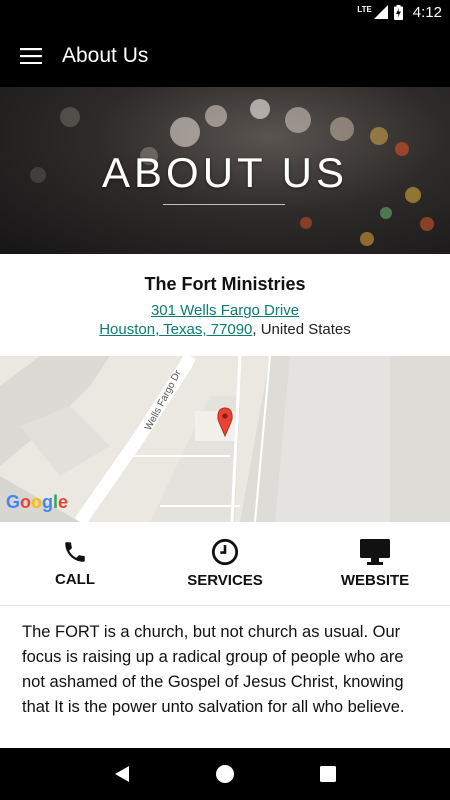 The width and height of the screenshot is (450, 800). Describe the element at coordinates (225, 55) in the screenshot. I see `app-bar: About Us` at that location.